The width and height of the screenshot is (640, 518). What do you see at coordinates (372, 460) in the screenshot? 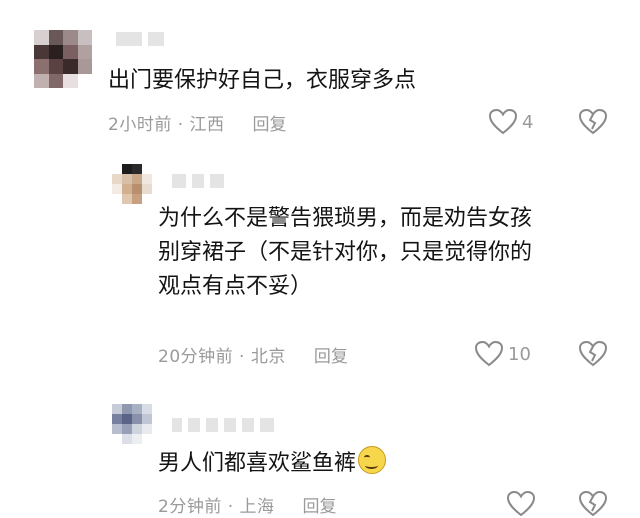
I see `smirk-emoji-icon` at bounding box center [372, 460].